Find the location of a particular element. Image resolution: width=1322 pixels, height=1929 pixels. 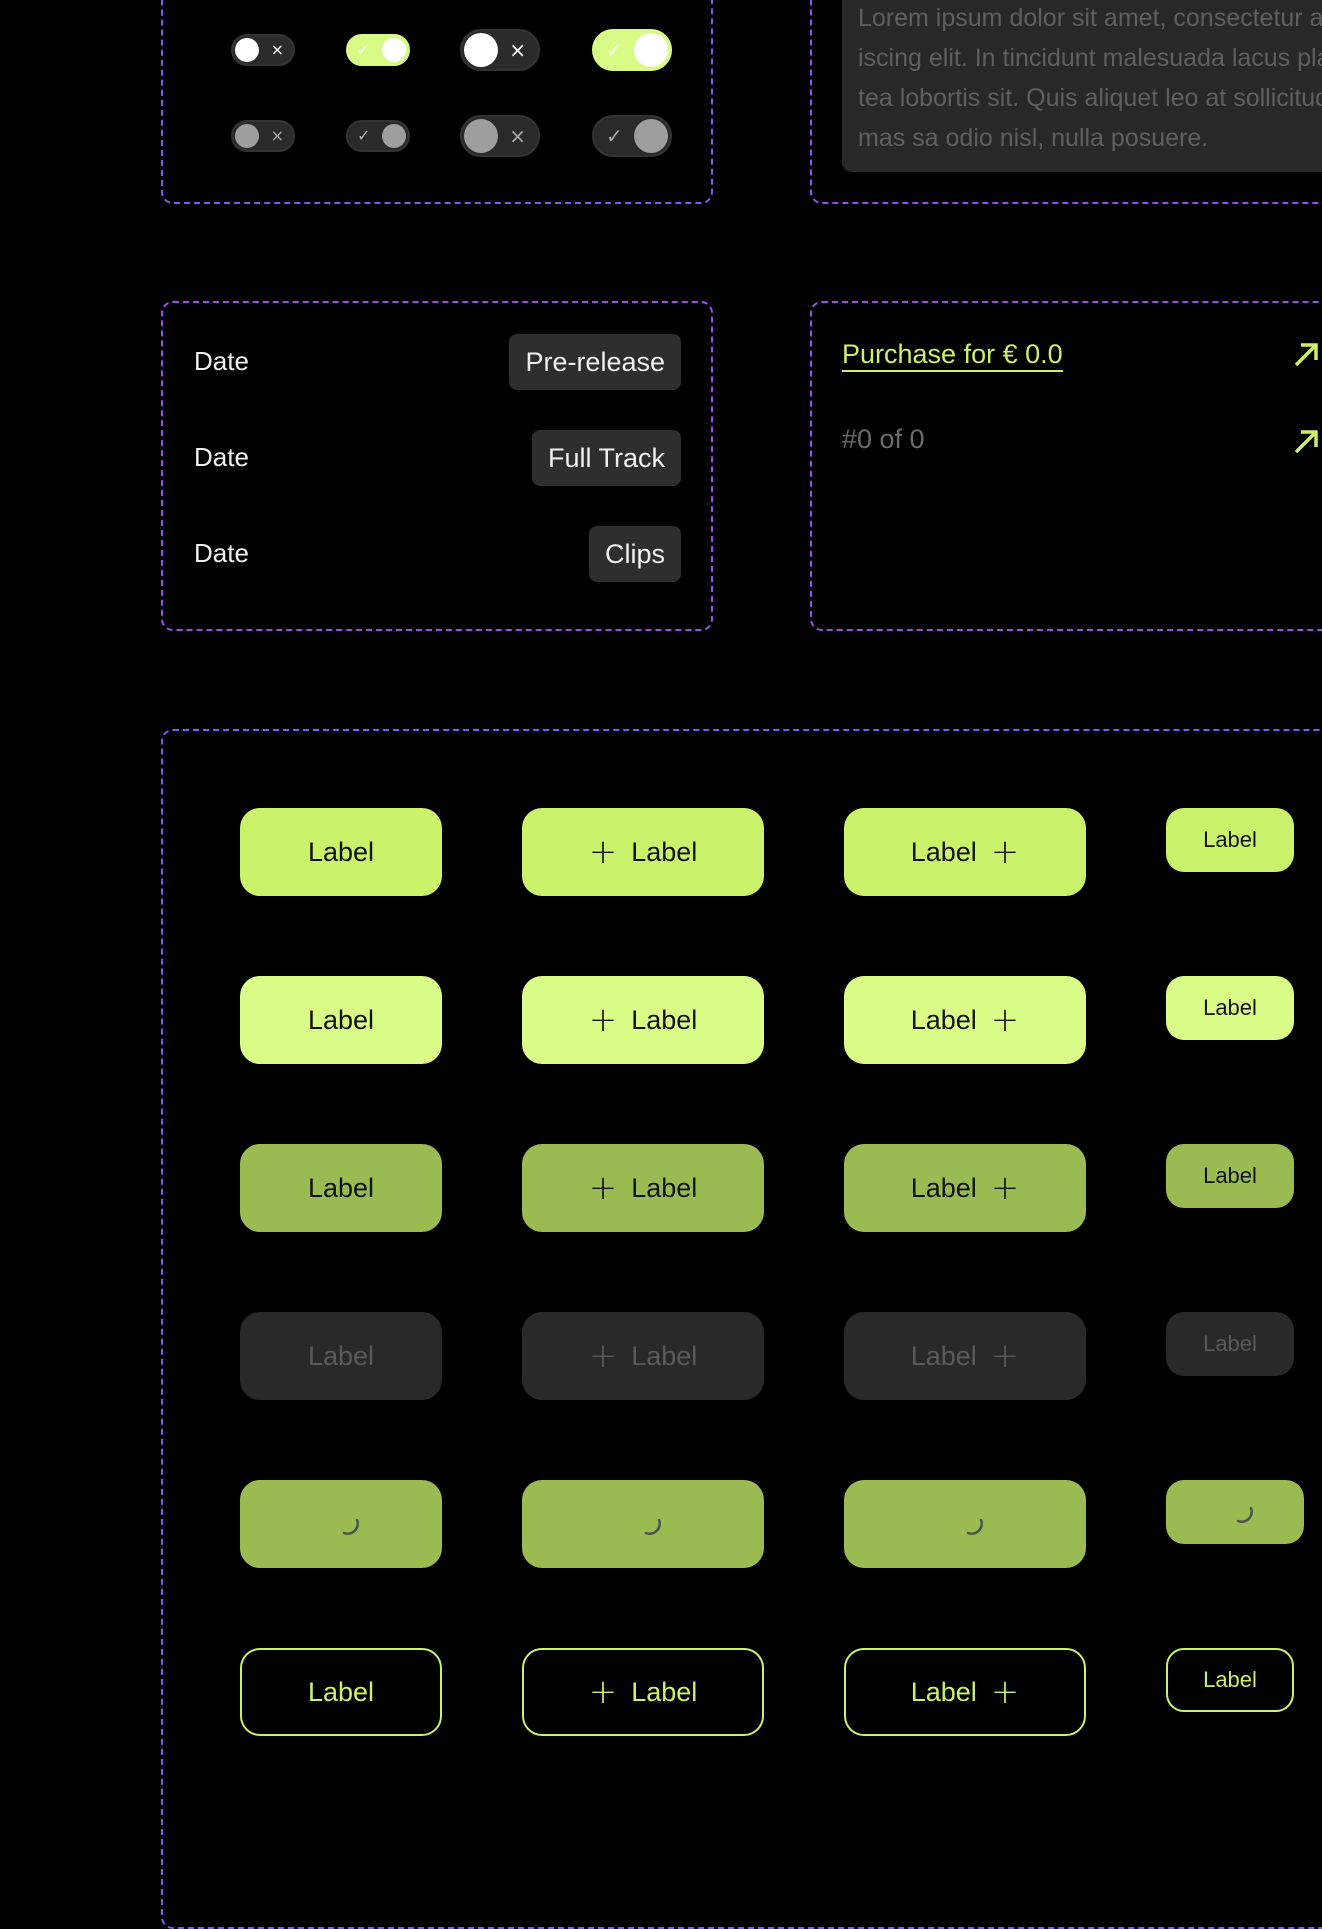

pressed-button: Label is located at coordinates (341, 1188).